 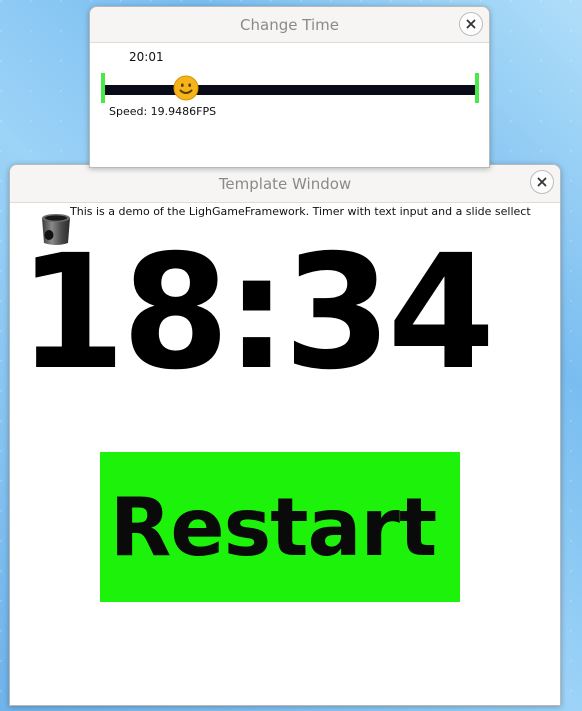 What do you see at coordinates (103, 88) in the screenshot?
I see `slider-start-cap` at bounding box center [103, 88].